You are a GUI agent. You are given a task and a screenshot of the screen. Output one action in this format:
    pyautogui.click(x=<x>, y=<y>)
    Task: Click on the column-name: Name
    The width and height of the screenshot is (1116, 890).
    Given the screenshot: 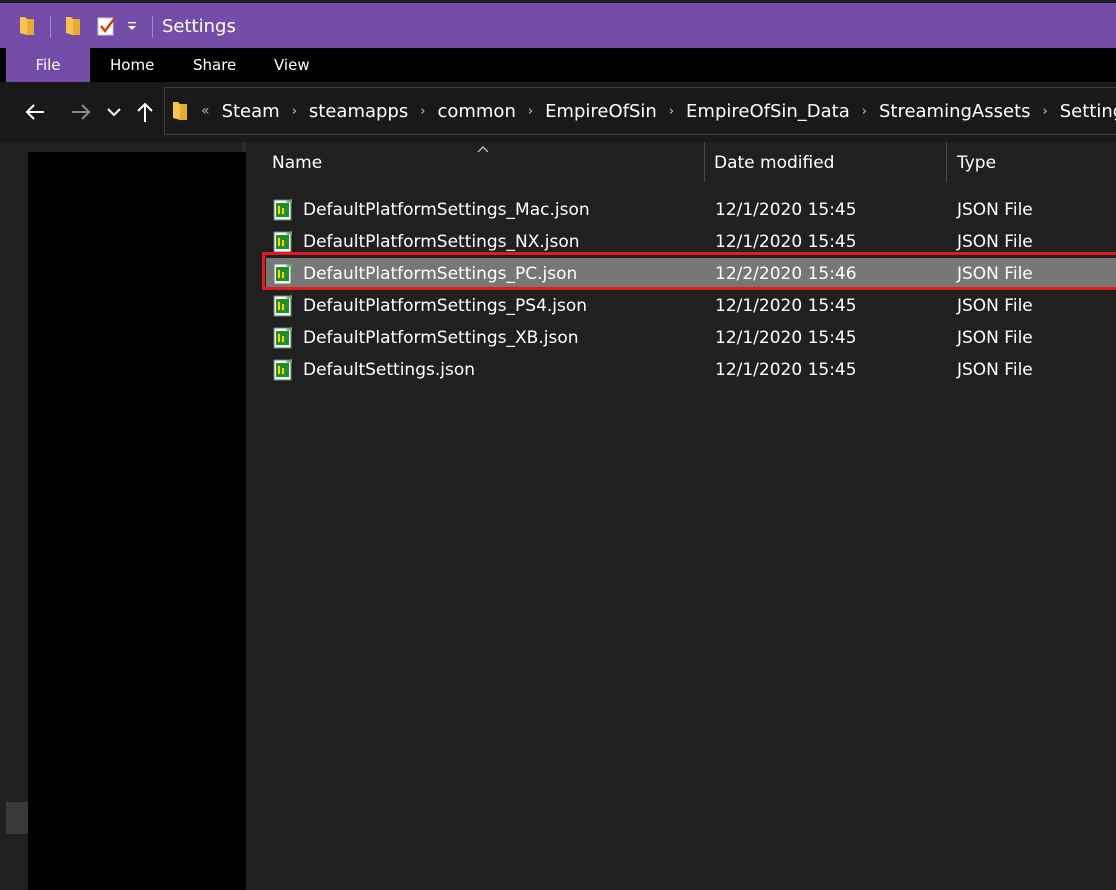 What is the action you would take?
    pyautogui.click(x=297, y=163)
    